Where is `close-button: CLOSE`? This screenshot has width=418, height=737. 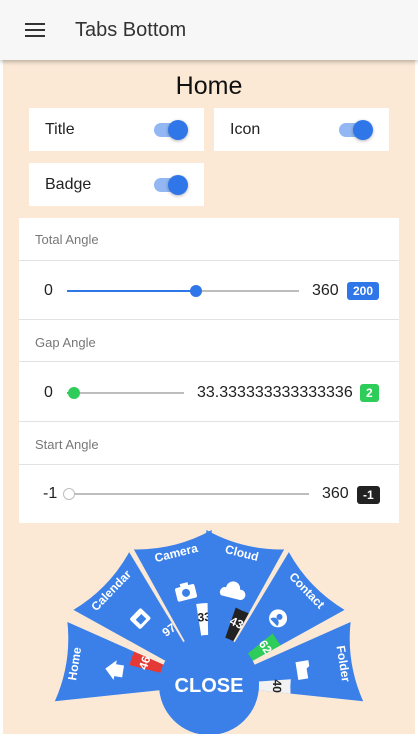 close-button: CLOSE is located at coordinates (209, 684).